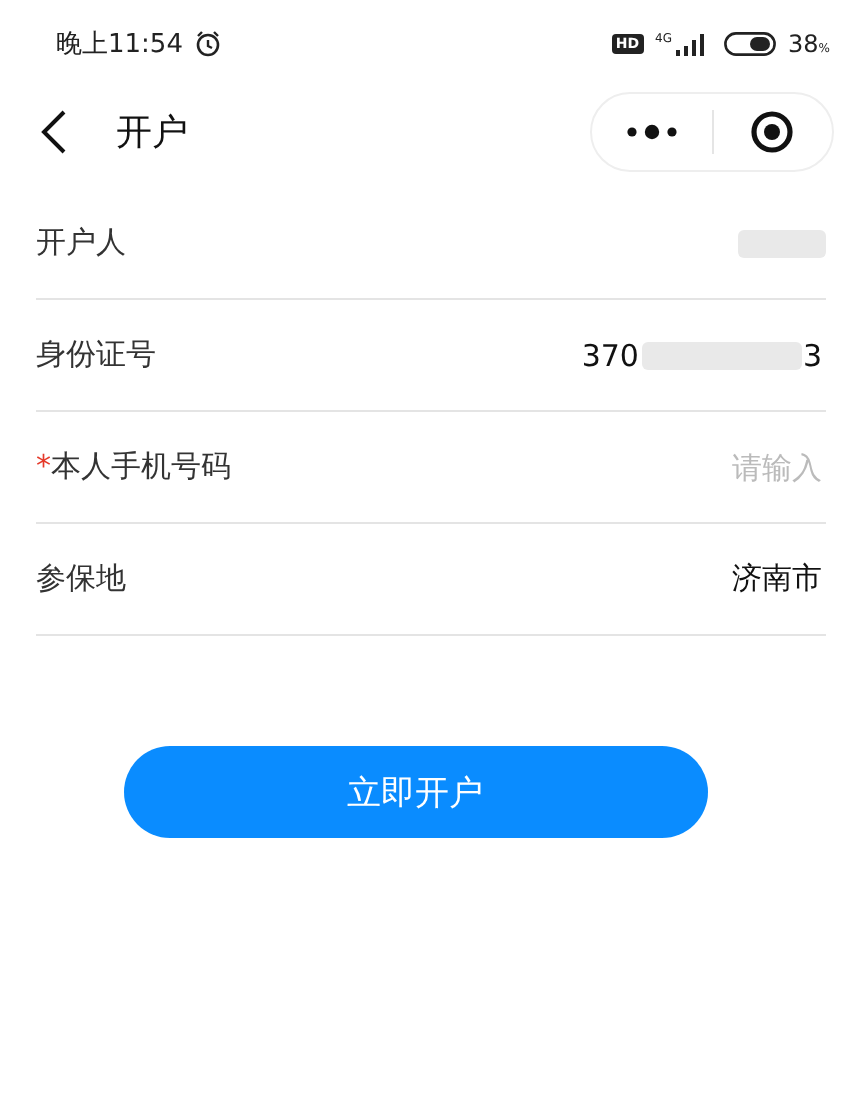 This screenshot has width=858, height=1110. I want to click on battery-icon, so click(750, 44).